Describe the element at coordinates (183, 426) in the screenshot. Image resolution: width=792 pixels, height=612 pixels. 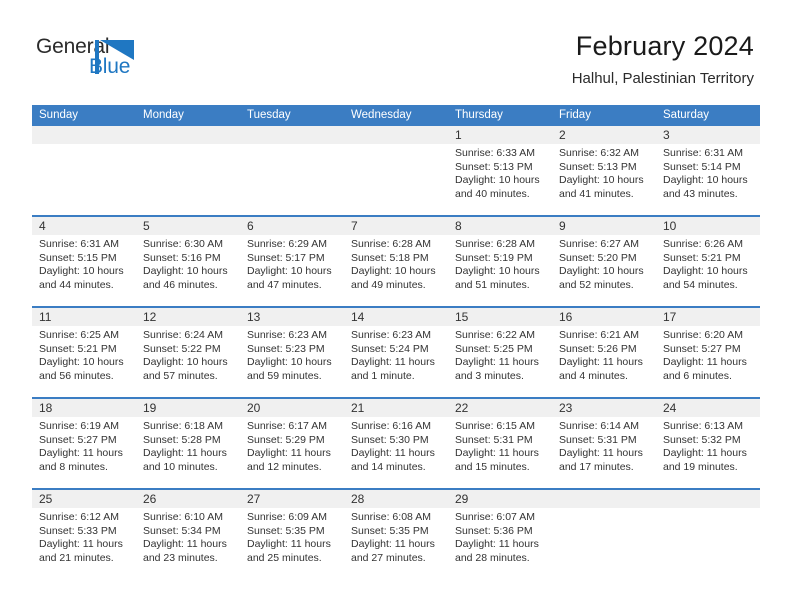
I see `sunrise-text: Sunrise: 6:18 AM` at that location.